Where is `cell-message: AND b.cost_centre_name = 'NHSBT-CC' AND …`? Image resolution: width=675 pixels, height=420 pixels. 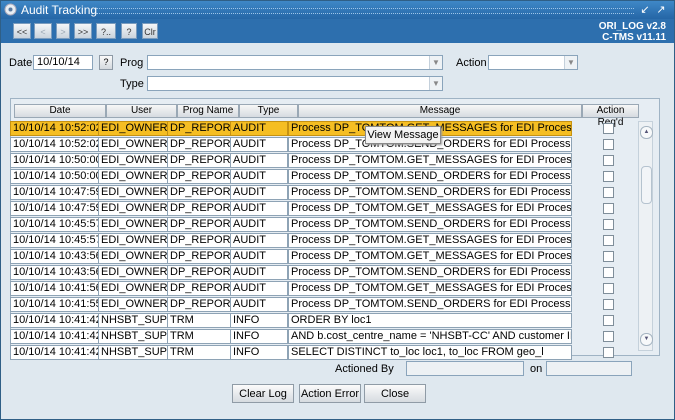
cell-message: AND b.cost_centre_name = 'NHSBT-CC' AND … is located at coordinates (430, 336).